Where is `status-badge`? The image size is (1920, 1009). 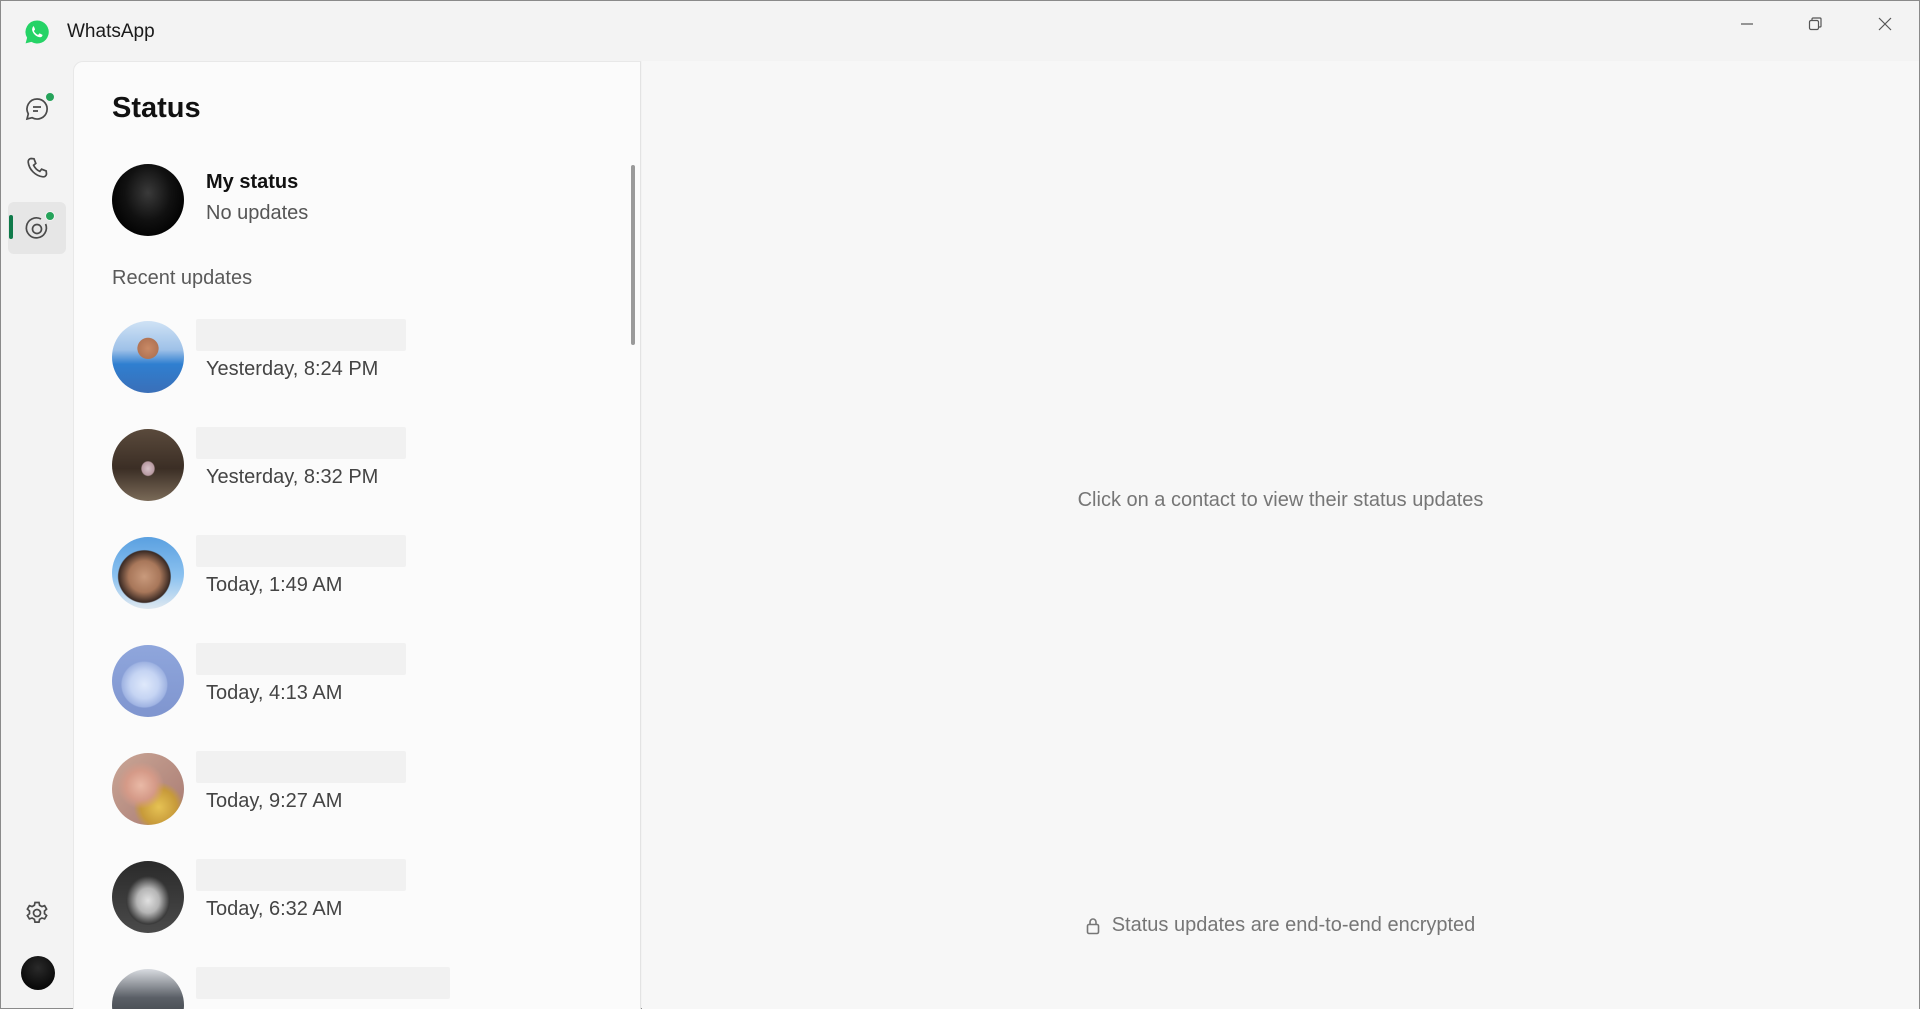
status-badge is located at coordinates (50, 216).